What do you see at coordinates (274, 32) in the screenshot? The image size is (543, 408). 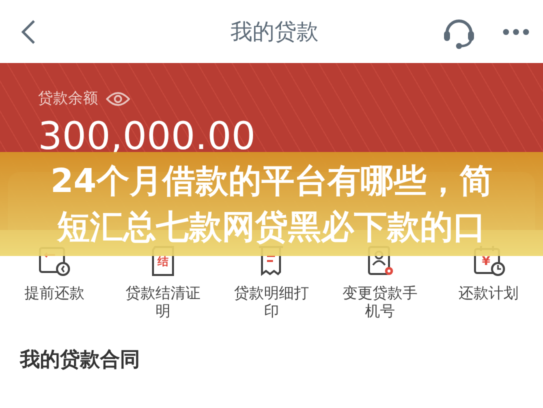 I see `page-title: 我的贷款` at bounding box center [274, 32].